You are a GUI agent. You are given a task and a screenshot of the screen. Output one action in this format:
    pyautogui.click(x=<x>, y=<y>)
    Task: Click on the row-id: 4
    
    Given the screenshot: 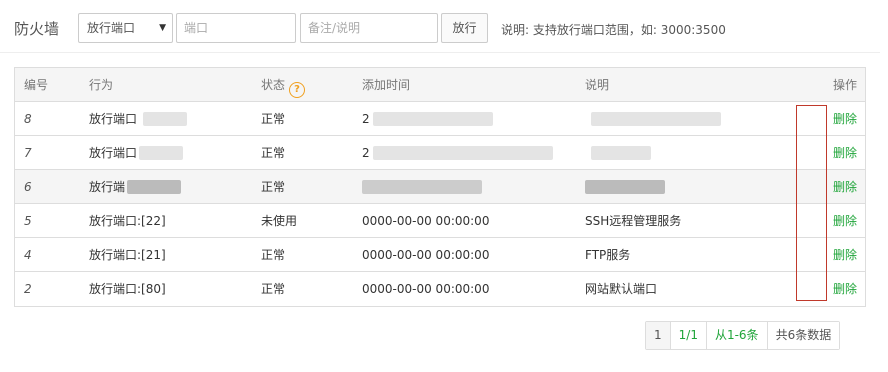 What is the action you would take?
    pyautogui.click(x=28, y=255)
    